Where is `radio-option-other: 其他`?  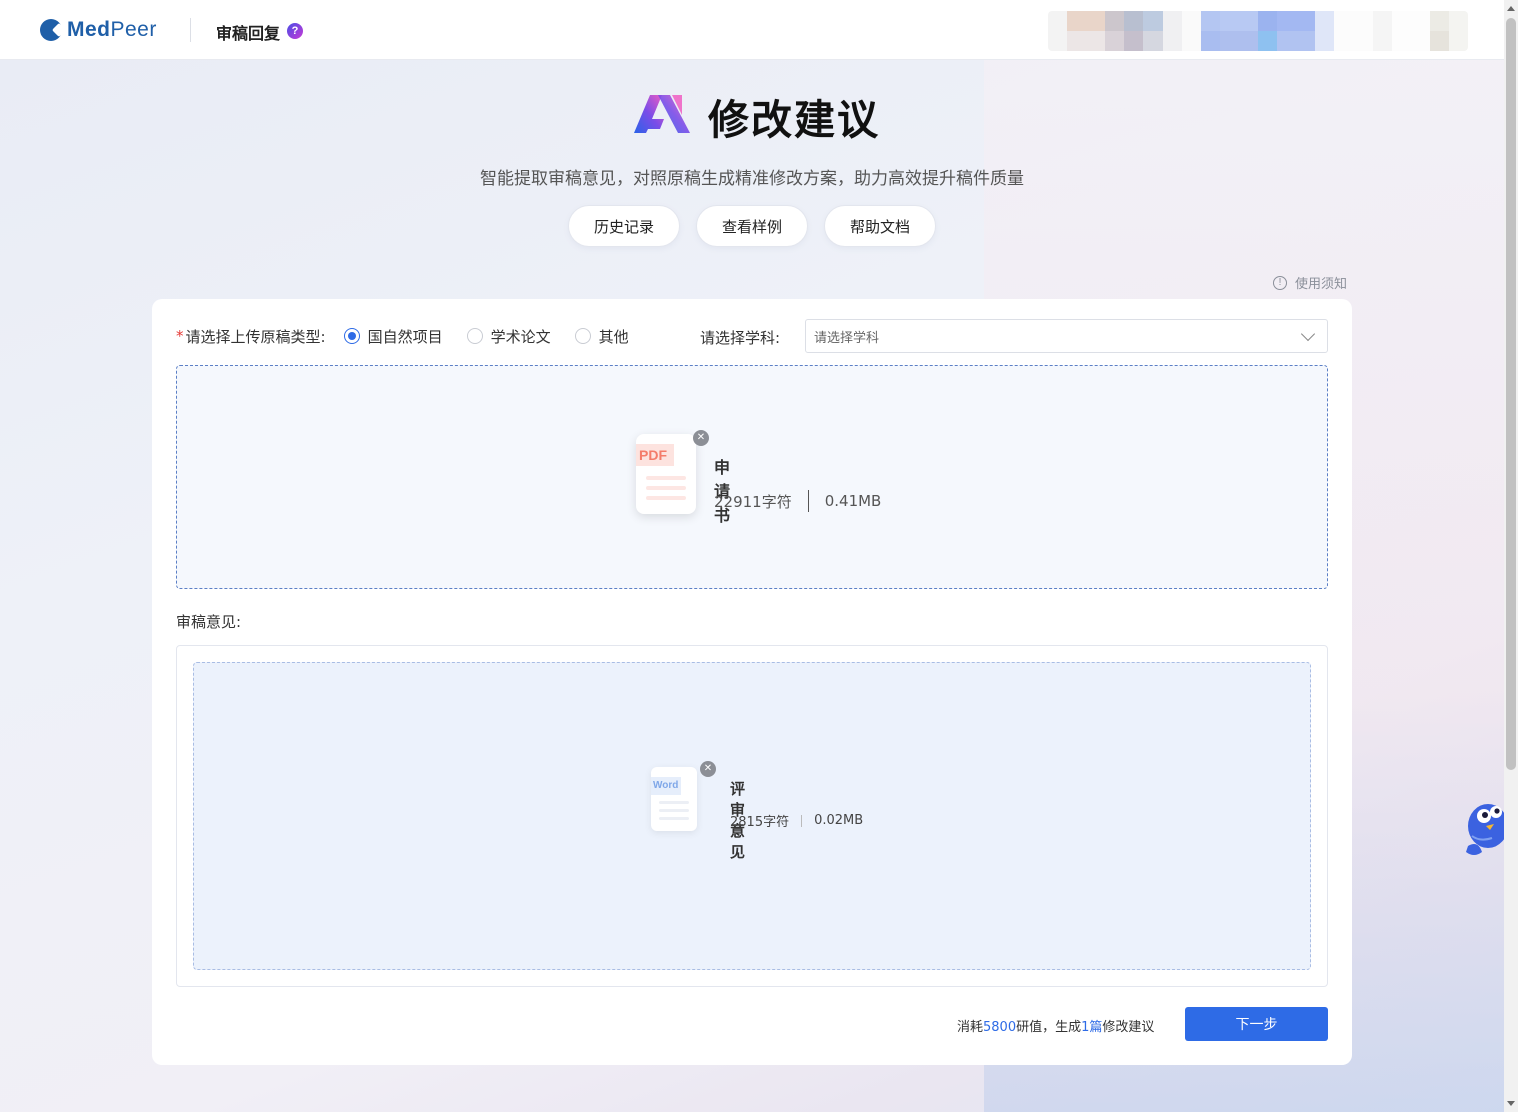
radio-option-other: 其他 is located at coordinates (601, 336).